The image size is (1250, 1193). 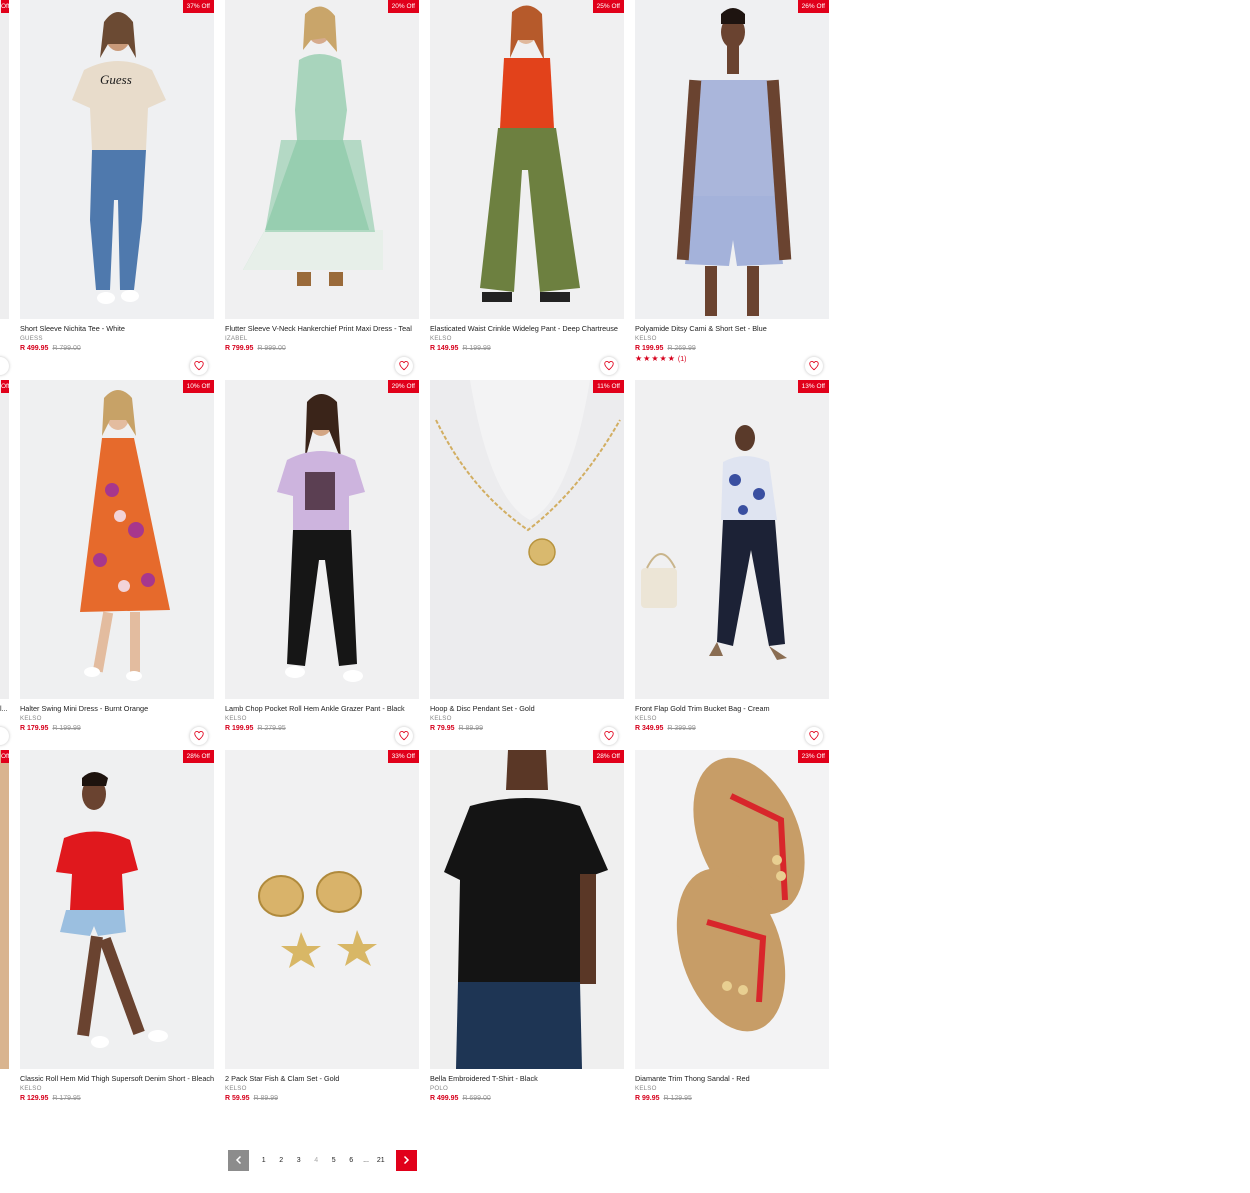 I want to click on page-5-link: 5, so click(x=334, y=1160).